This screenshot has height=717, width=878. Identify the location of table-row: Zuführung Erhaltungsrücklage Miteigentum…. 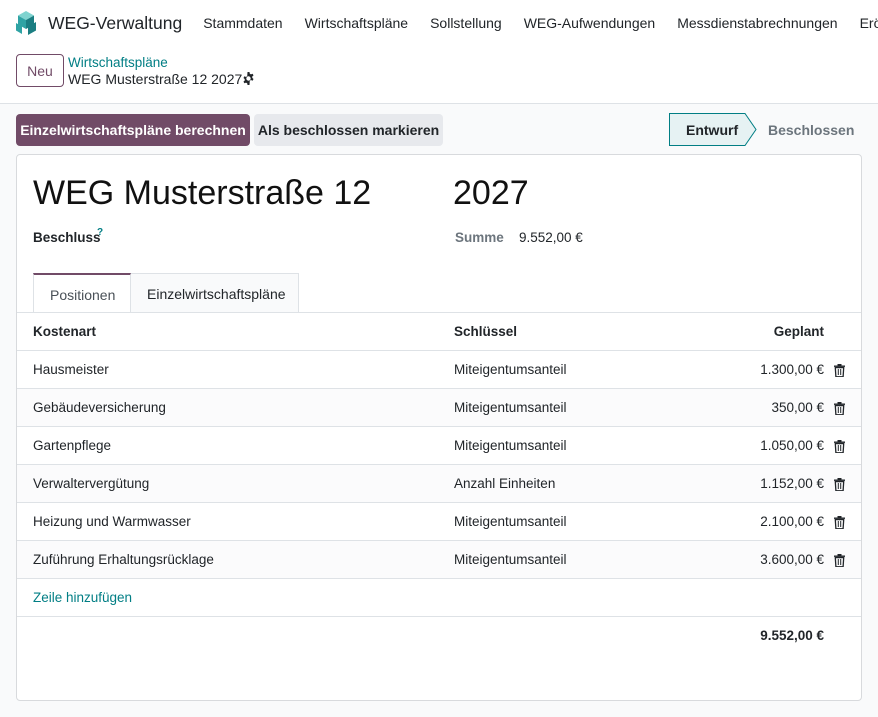
(439, 560).